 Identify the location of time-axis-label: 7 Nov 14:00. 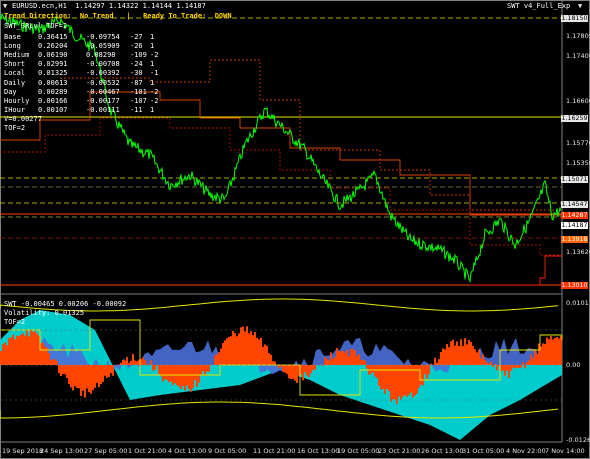
(565, 451).